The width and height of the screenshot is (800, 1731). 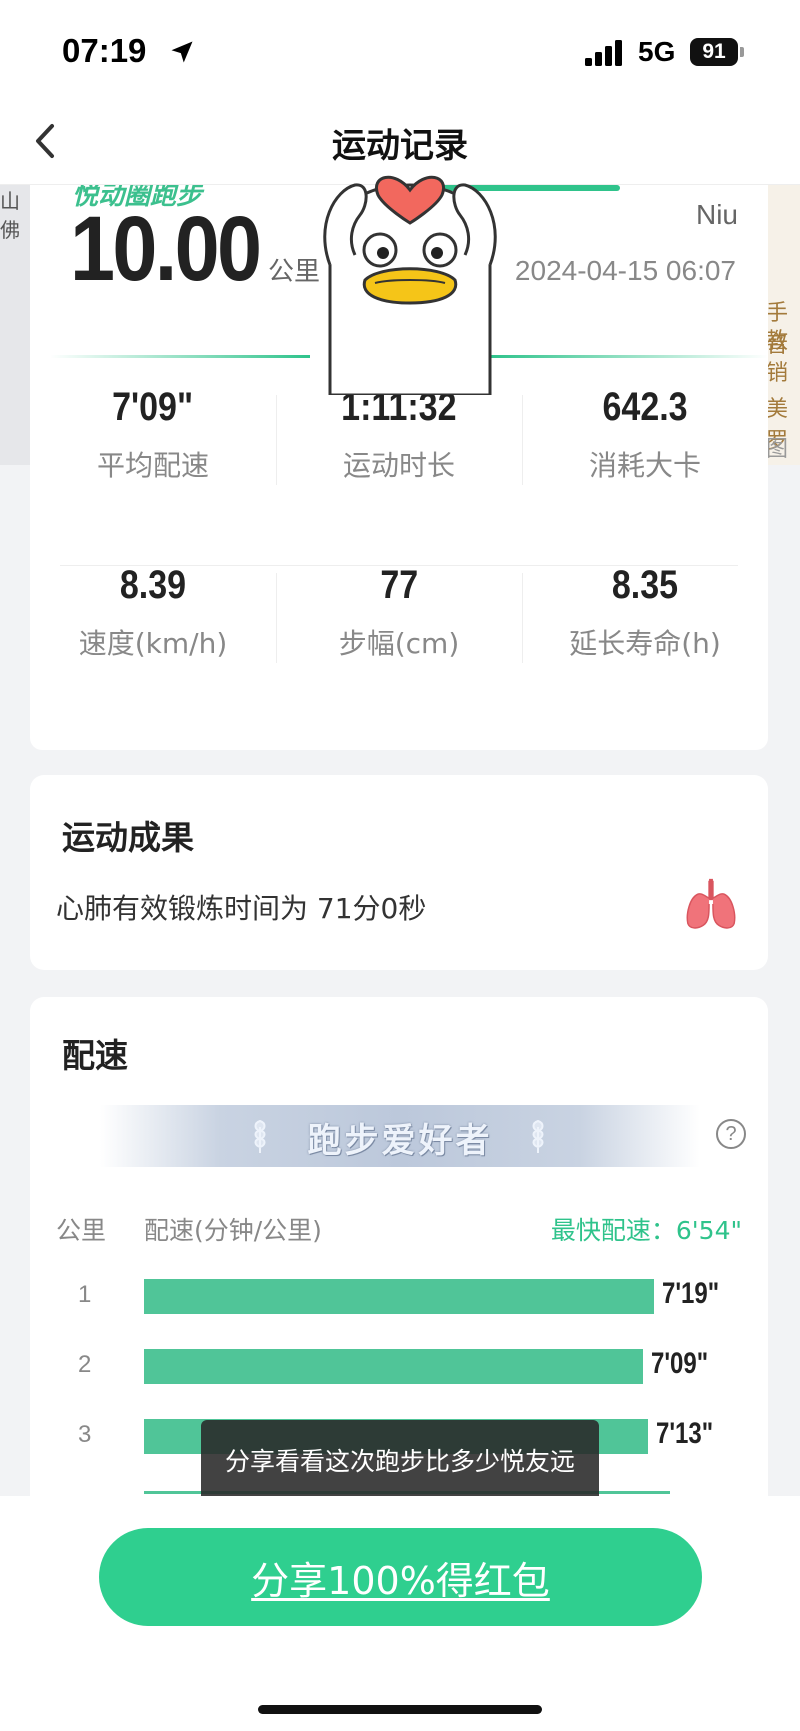 What do you see at coordinates (410, 285) in the screenshot?
I see `duck-heart-sticker` at bounding box center [410, 285].